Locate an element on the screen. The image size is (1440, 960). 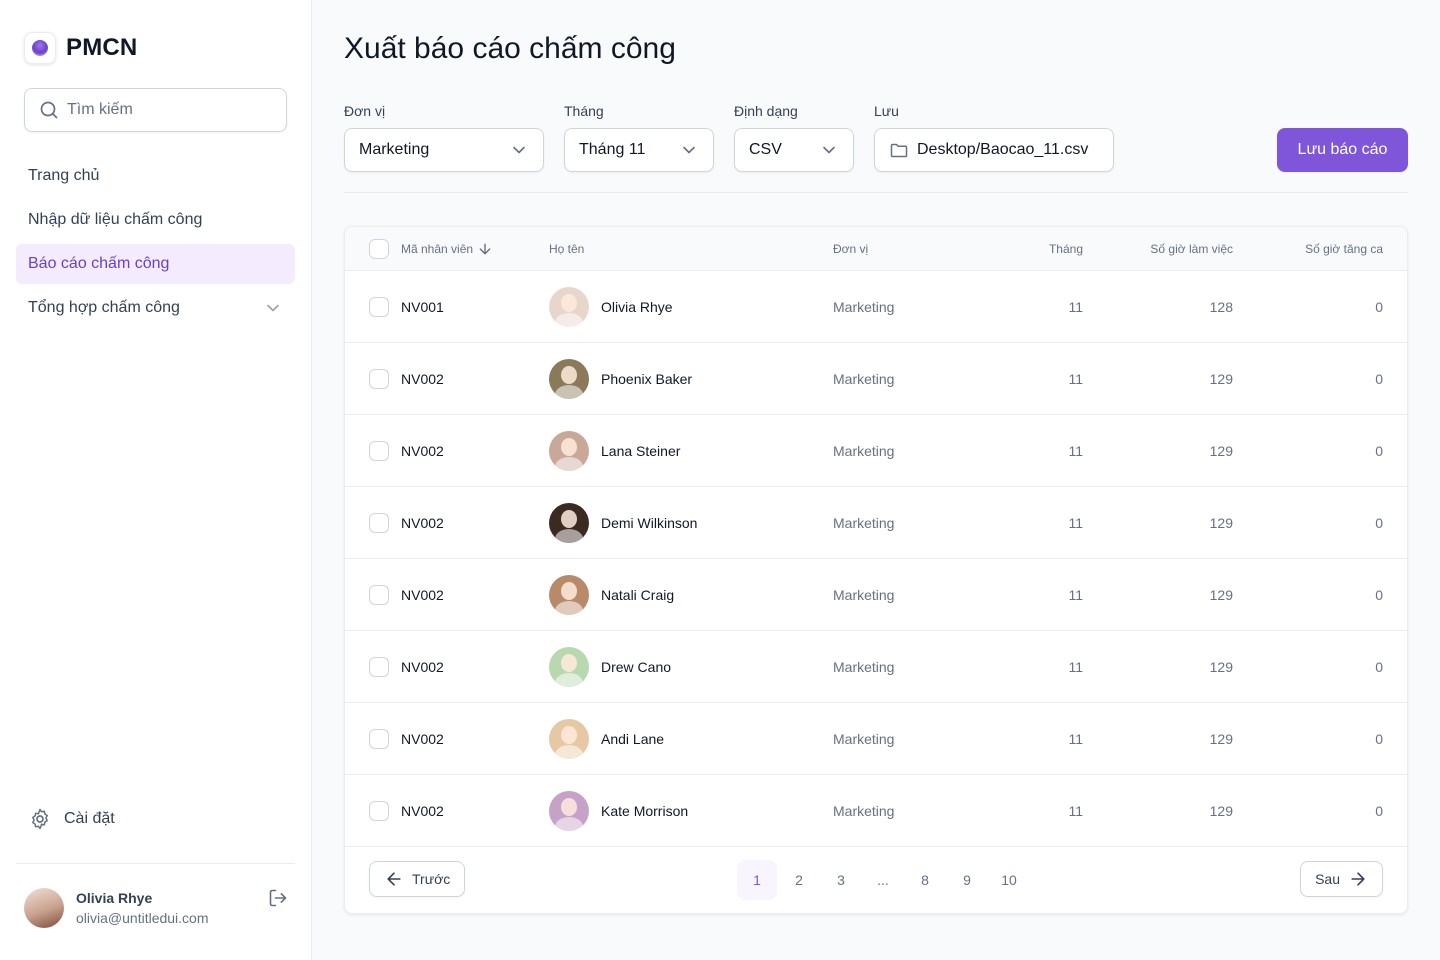
page-number: 9 is located at coordinates (967, 880).